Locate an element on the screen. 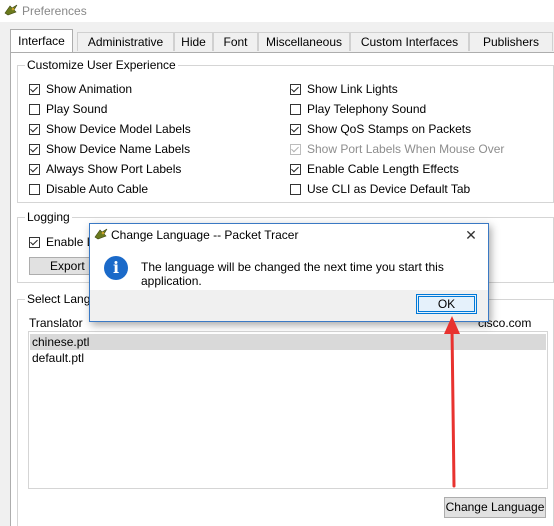 This screenshot has height=526, width=554. right-checkbox-0: Show Link Lights is located at coordinates (344, 89).